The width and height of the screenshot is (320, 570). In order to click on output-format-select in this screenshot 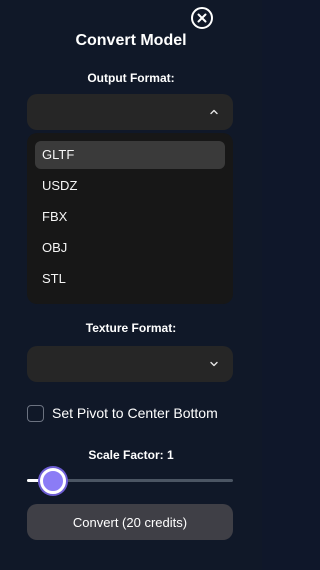, I will do `click(130, 112)`.